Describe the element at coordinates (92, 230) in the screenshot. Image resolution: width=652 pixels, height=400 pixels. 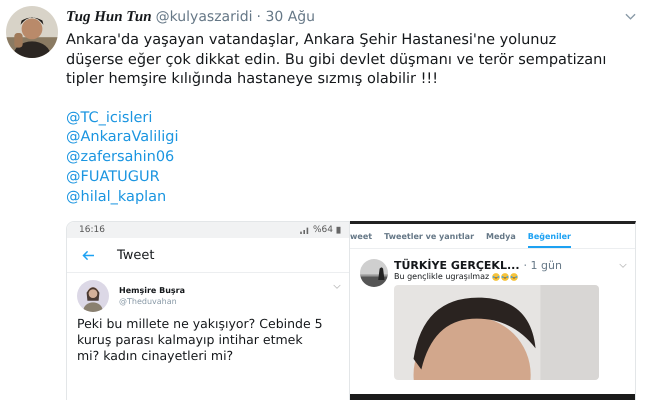
I see `status-time: 16:16` at that location.